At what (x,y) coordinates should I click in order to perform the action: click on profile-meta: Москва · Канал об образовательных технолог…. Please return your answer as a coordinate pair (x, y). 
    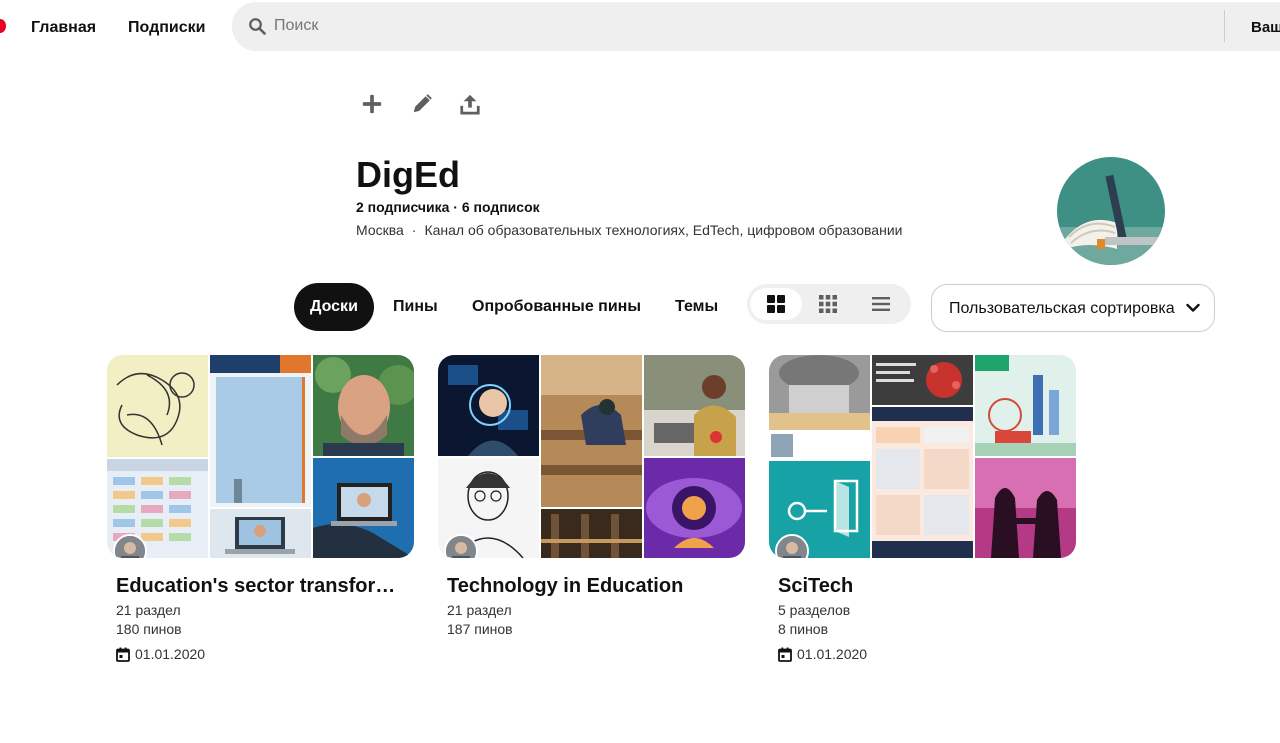
    Looking at the image, I should click on (629, 230).